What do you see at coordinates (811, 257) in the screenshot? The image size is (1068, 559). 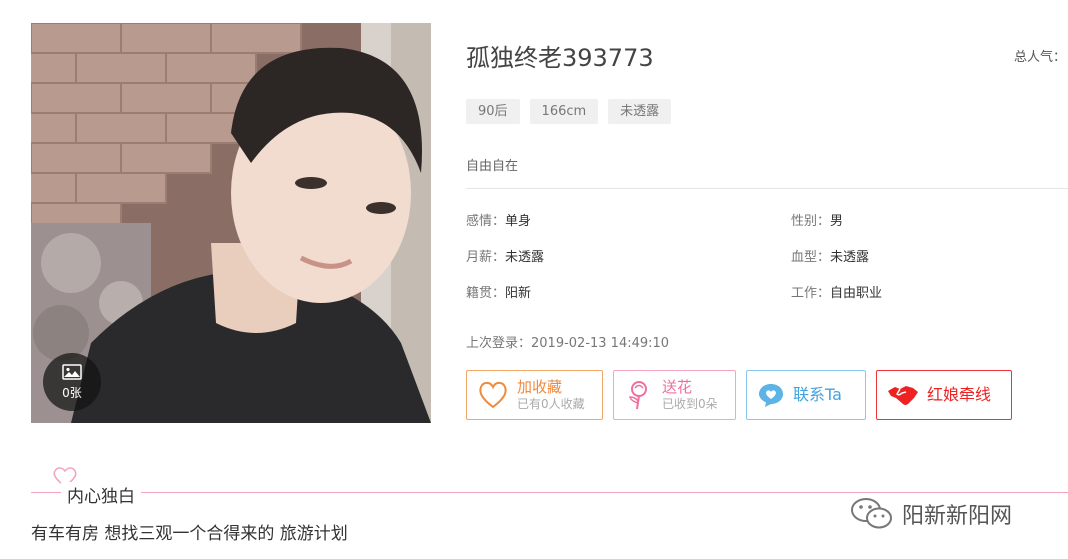 I see `info-key: 血型：` at bounding box center [811, 257].